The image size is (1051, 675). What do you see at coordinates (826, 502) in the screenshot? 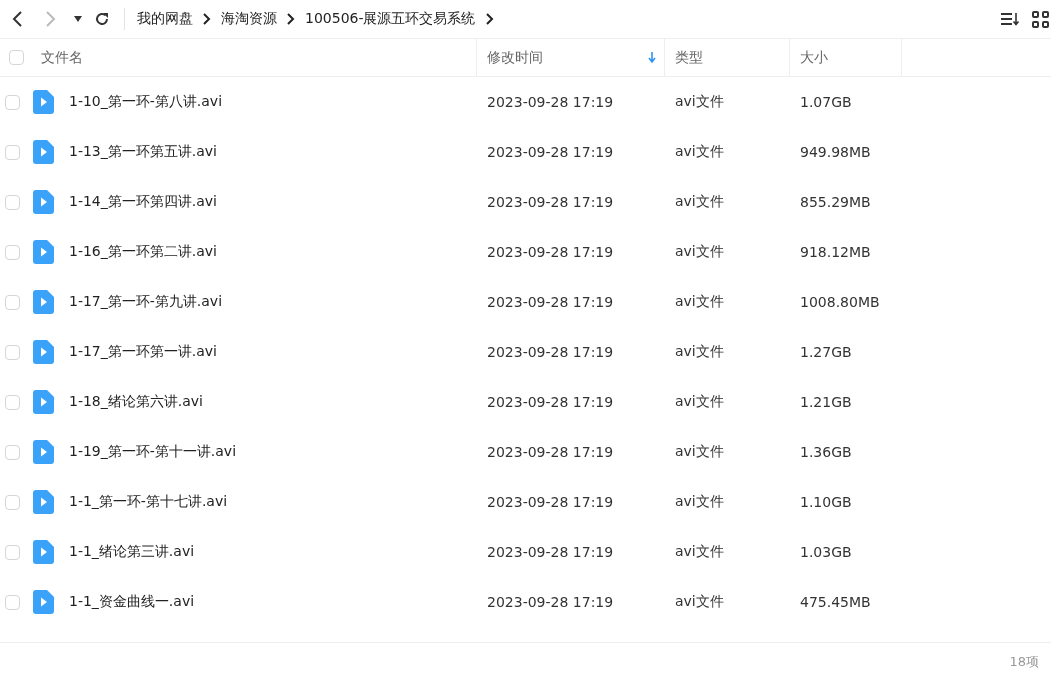
I see `file-size: 1.10GB` at bounding box center [826, 502].